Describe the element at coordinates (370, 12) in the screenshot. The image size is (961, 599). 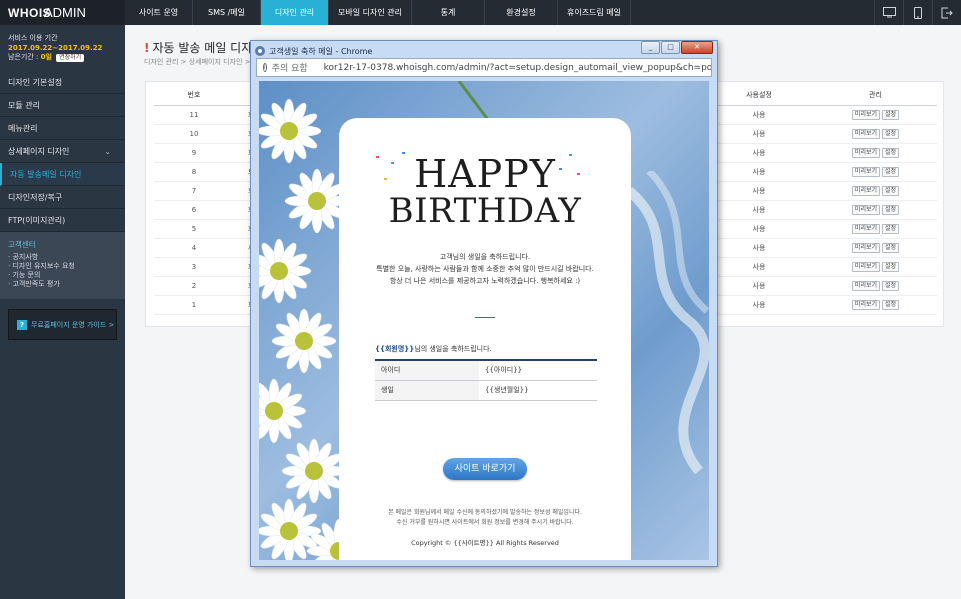
I see `top-menu-mobile-design: 모바일 디자인 관리` at that location.